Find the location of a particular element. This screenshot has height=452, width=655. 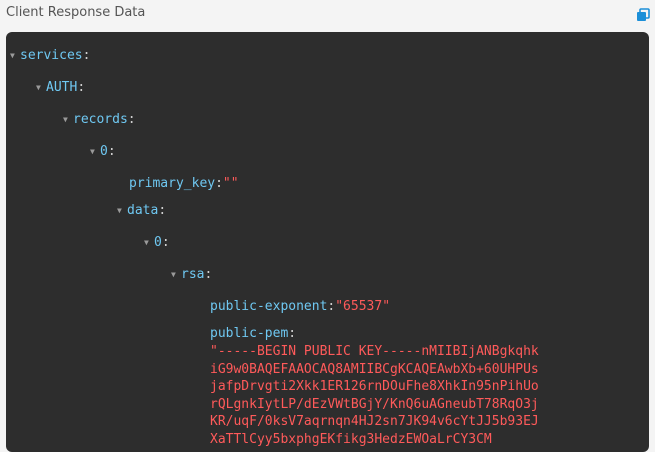

node-value: "" is located at coordinates (230, 183).